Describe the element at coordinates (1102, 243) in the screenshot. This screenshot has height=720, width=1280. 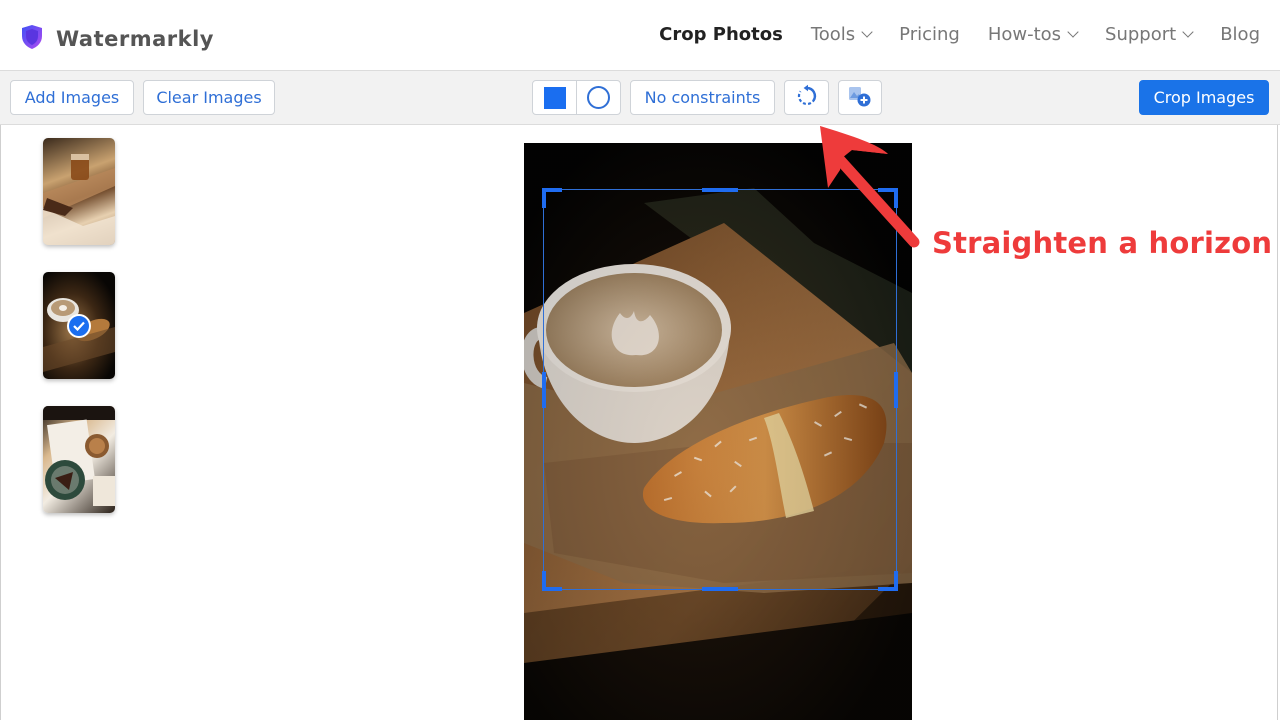
I see `annotation-label: Straighten a horizon` at that location.